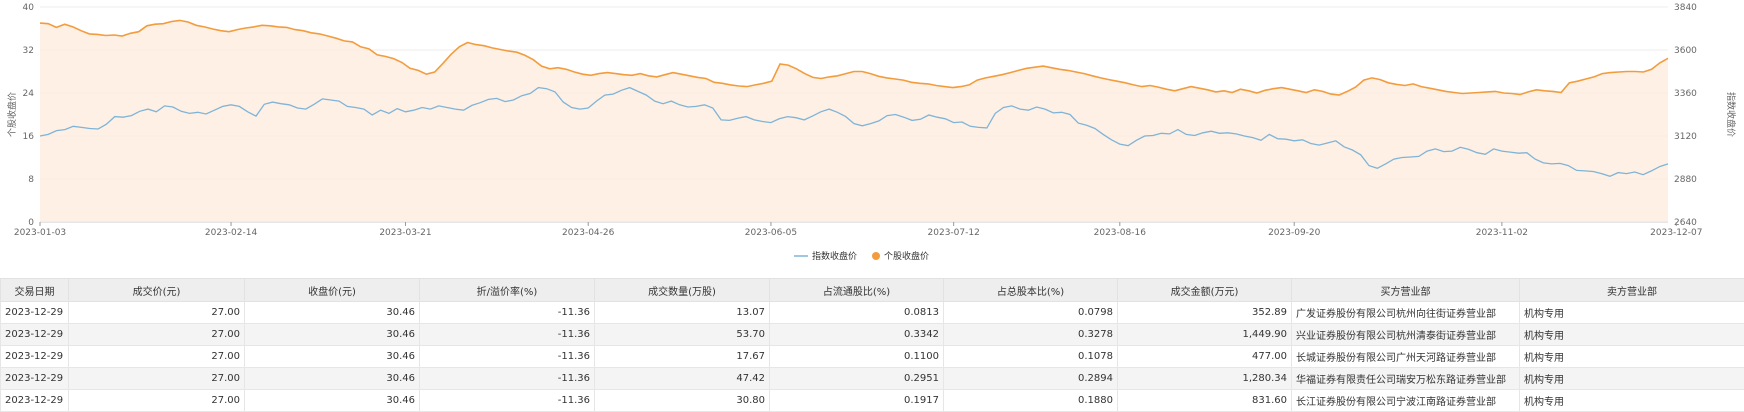  What do you see at coordinates (1685, 8) in the screenshot?
I see `y-right-tick-label: 3840` at bounding box center [1685, 8].